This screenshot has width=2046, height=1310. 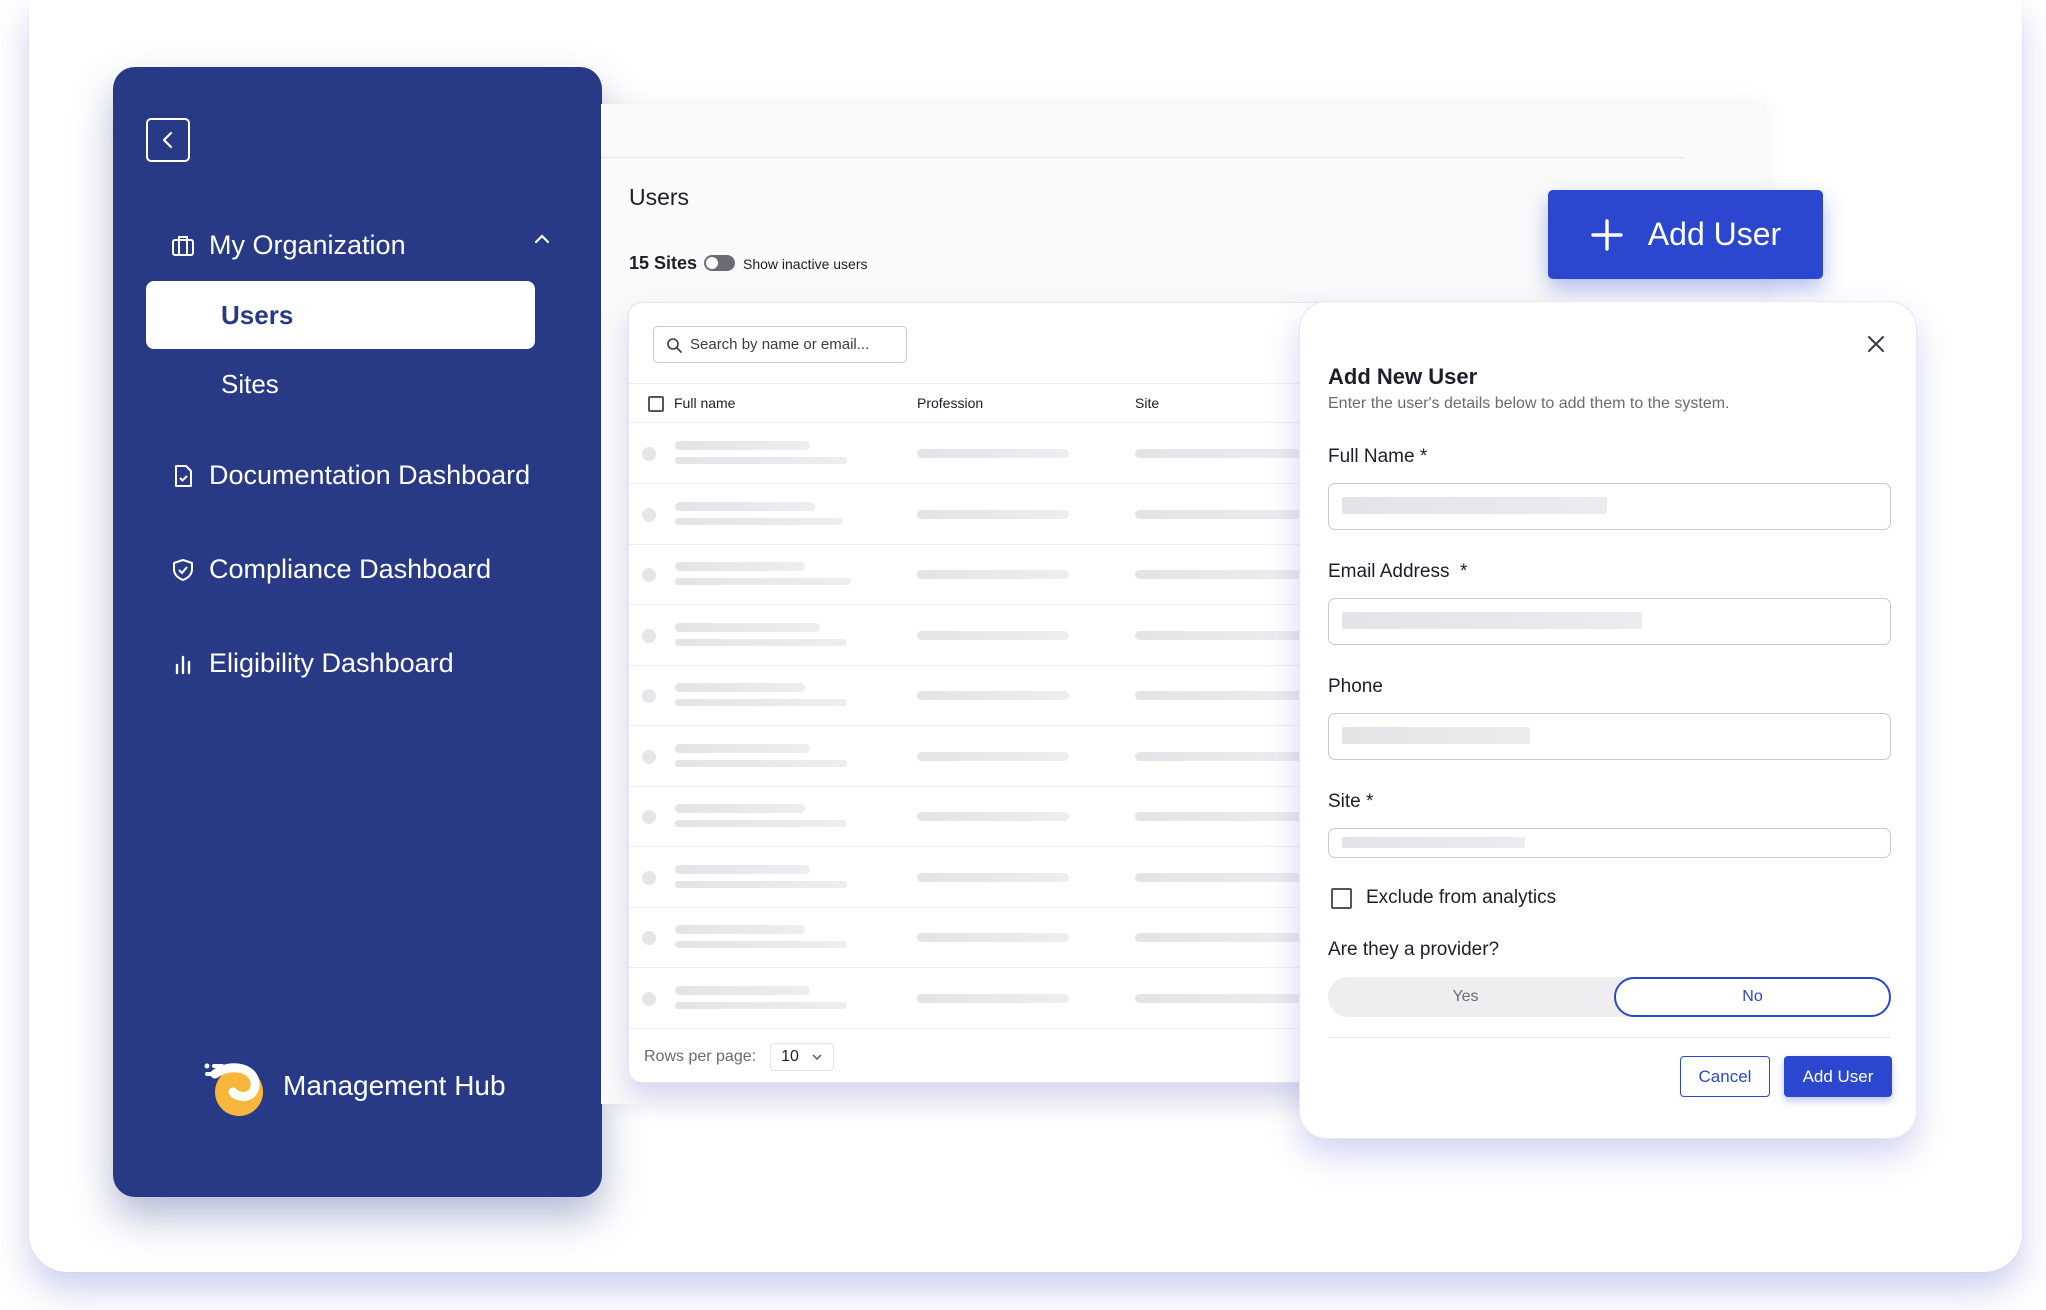 What do you see at coordinates (183, 246) in the screenshot?
I see `building-icon` at bounding box center [183, 246].